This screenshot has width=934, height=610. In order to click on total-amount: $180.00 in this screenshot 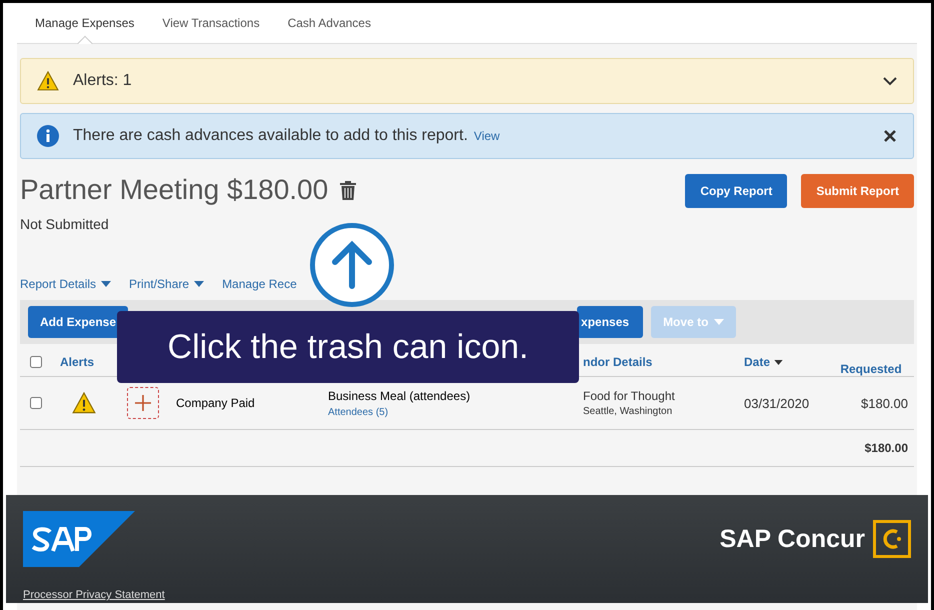, I will do `click(886, 448)`.